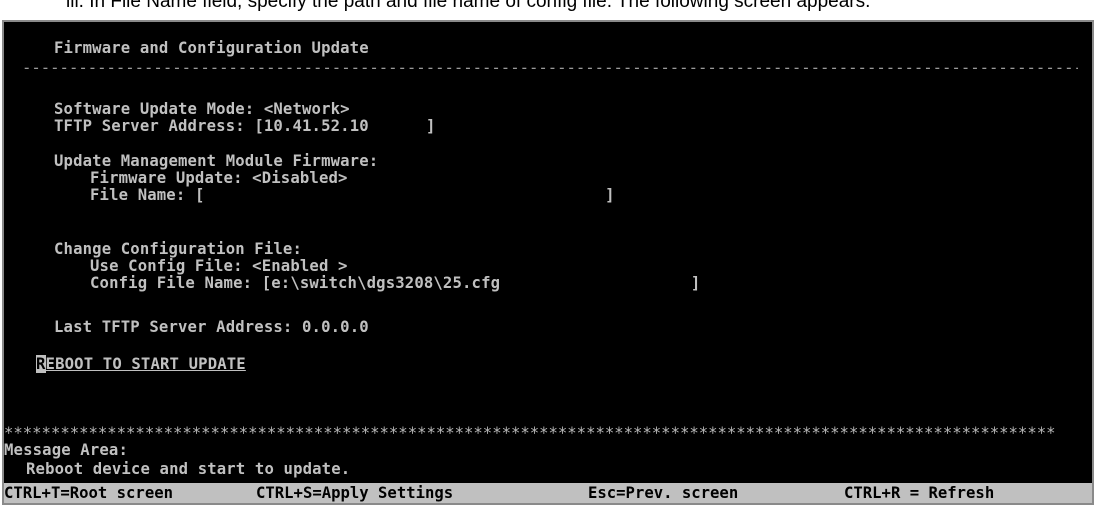 The image size is (1096, 507). I want to click on last-tftp-row: Last TFTP Server Address: 0.0.0.0, so click(211, 327).